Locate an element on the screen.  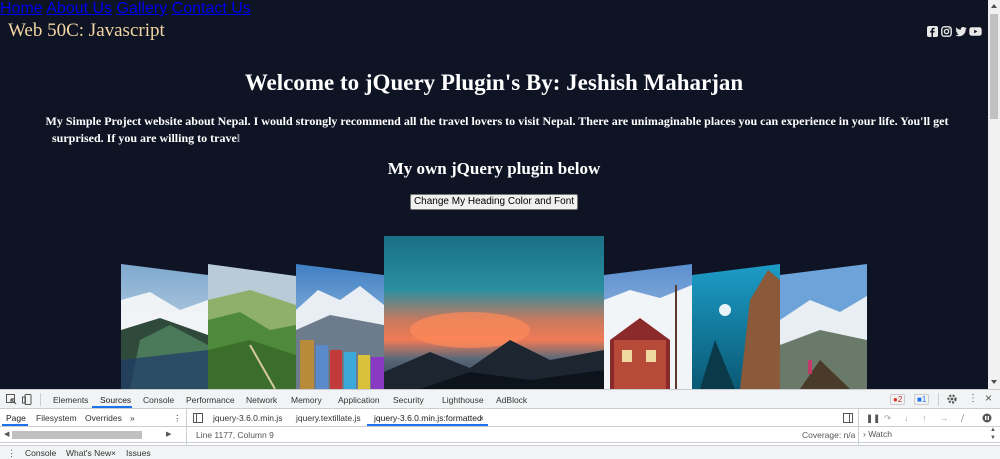
file-tab-jquery-formatted: jquery-3.6.0.min.js:formatted is located at coordinates (428, 418).